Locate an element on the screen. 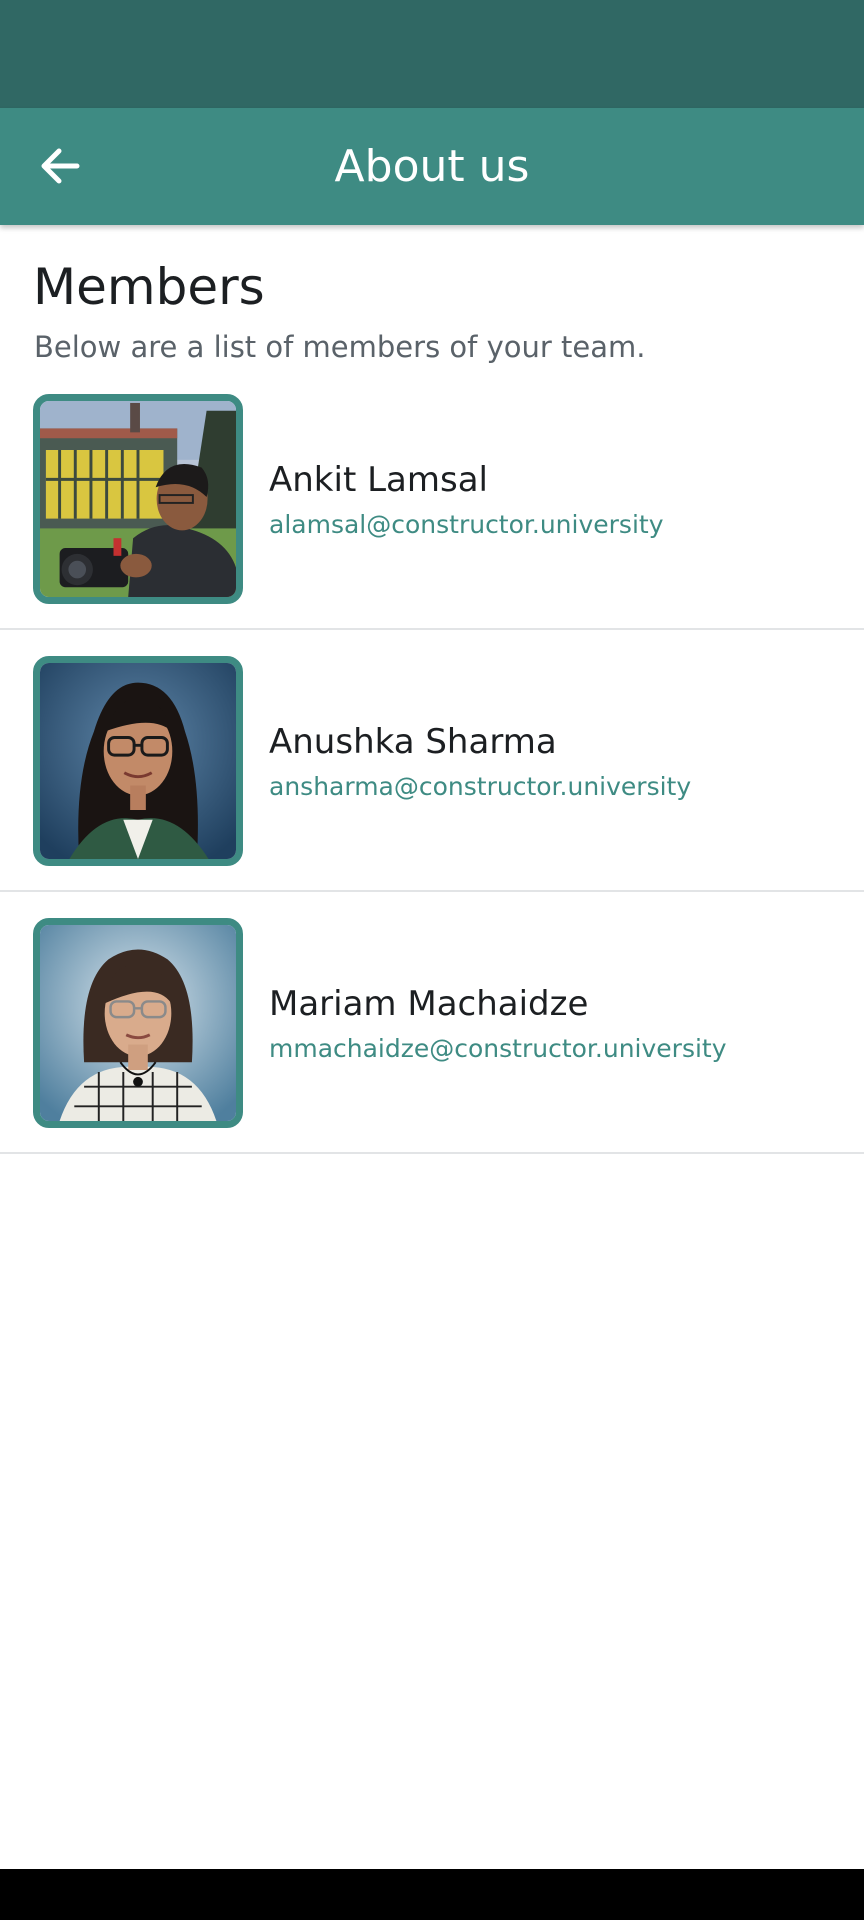 The width and height of the screenshot is (864, 1920). back-button is located at coordinates (60, 166).